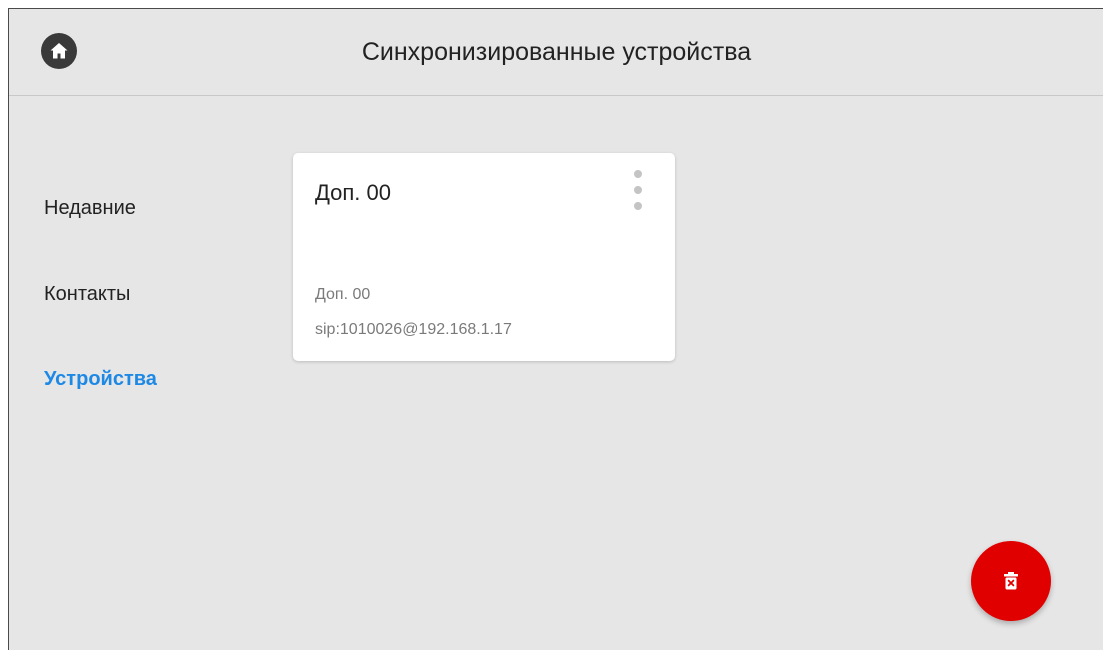 The image size is (1103, 650). I want to click on device-card-title: Доп. 00, so click(353, 192).